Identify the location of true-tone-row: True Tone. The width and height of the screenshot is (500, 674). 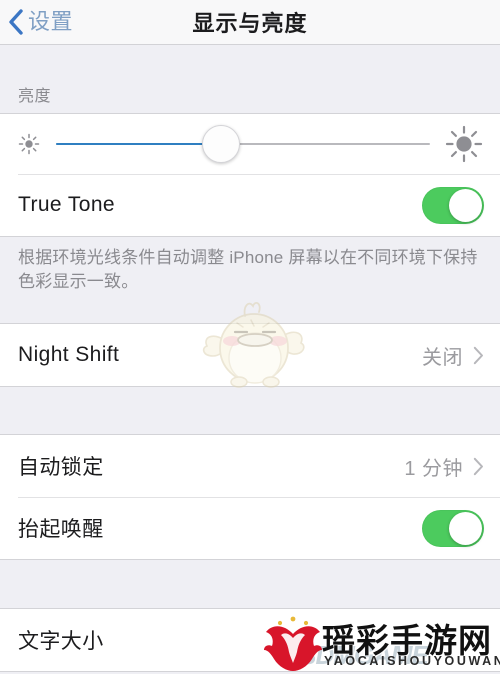
(250, 205).